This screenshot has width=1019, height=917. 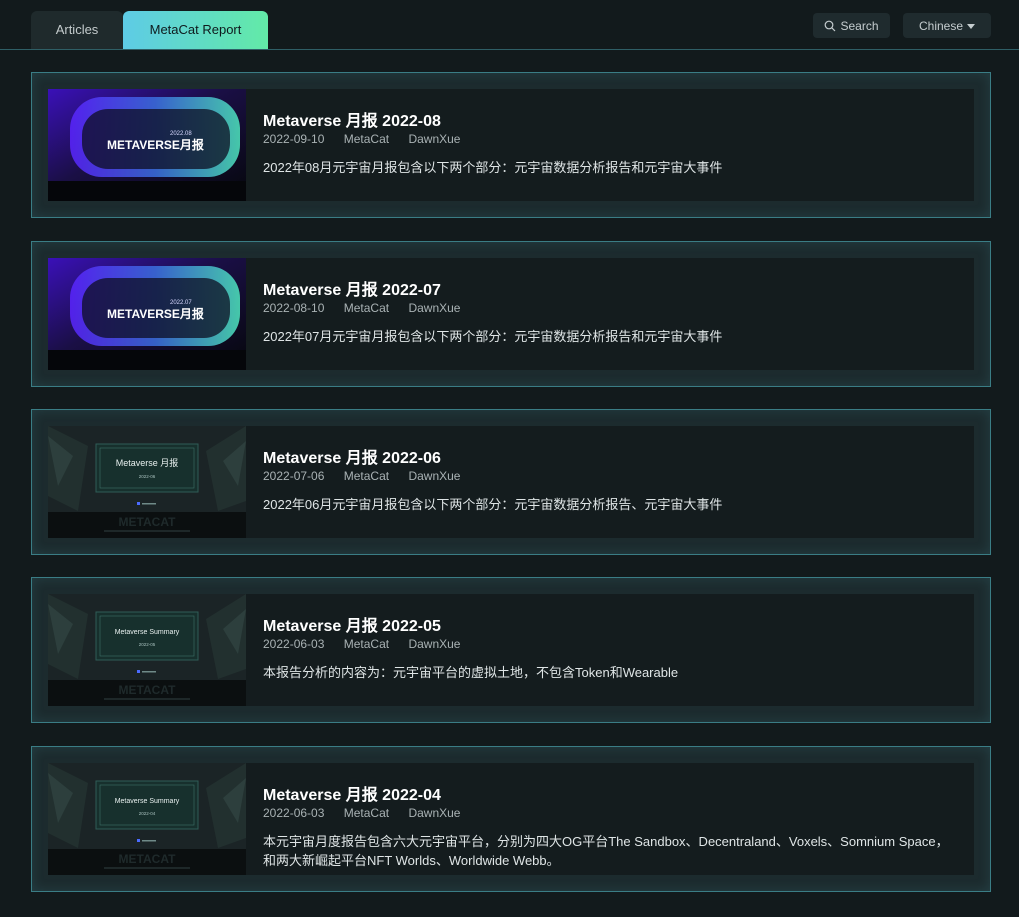 What do you see at coordinates (971, 26) in the screenshot?
I see `caret-down-icon` at bounding box center [971, 26].